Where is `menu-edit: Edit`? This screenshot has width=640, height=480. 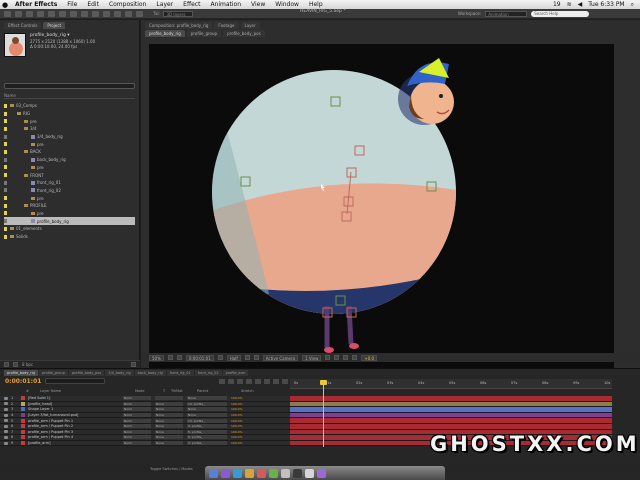
menu-edit: Edit is located at coordinates (93, 4).